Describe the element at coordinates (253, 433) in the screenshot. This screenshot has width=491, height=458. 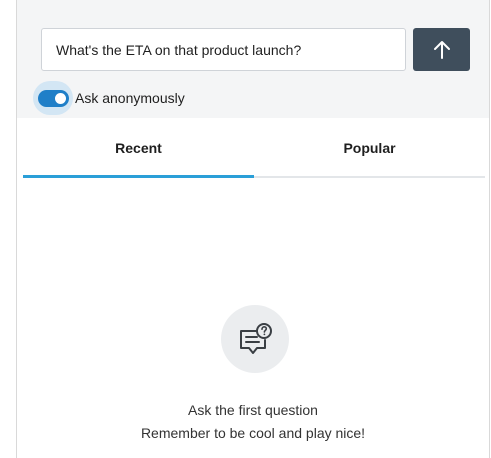
I see `empty-state-subtitle: Remember to be cool and play nice!` at that location.